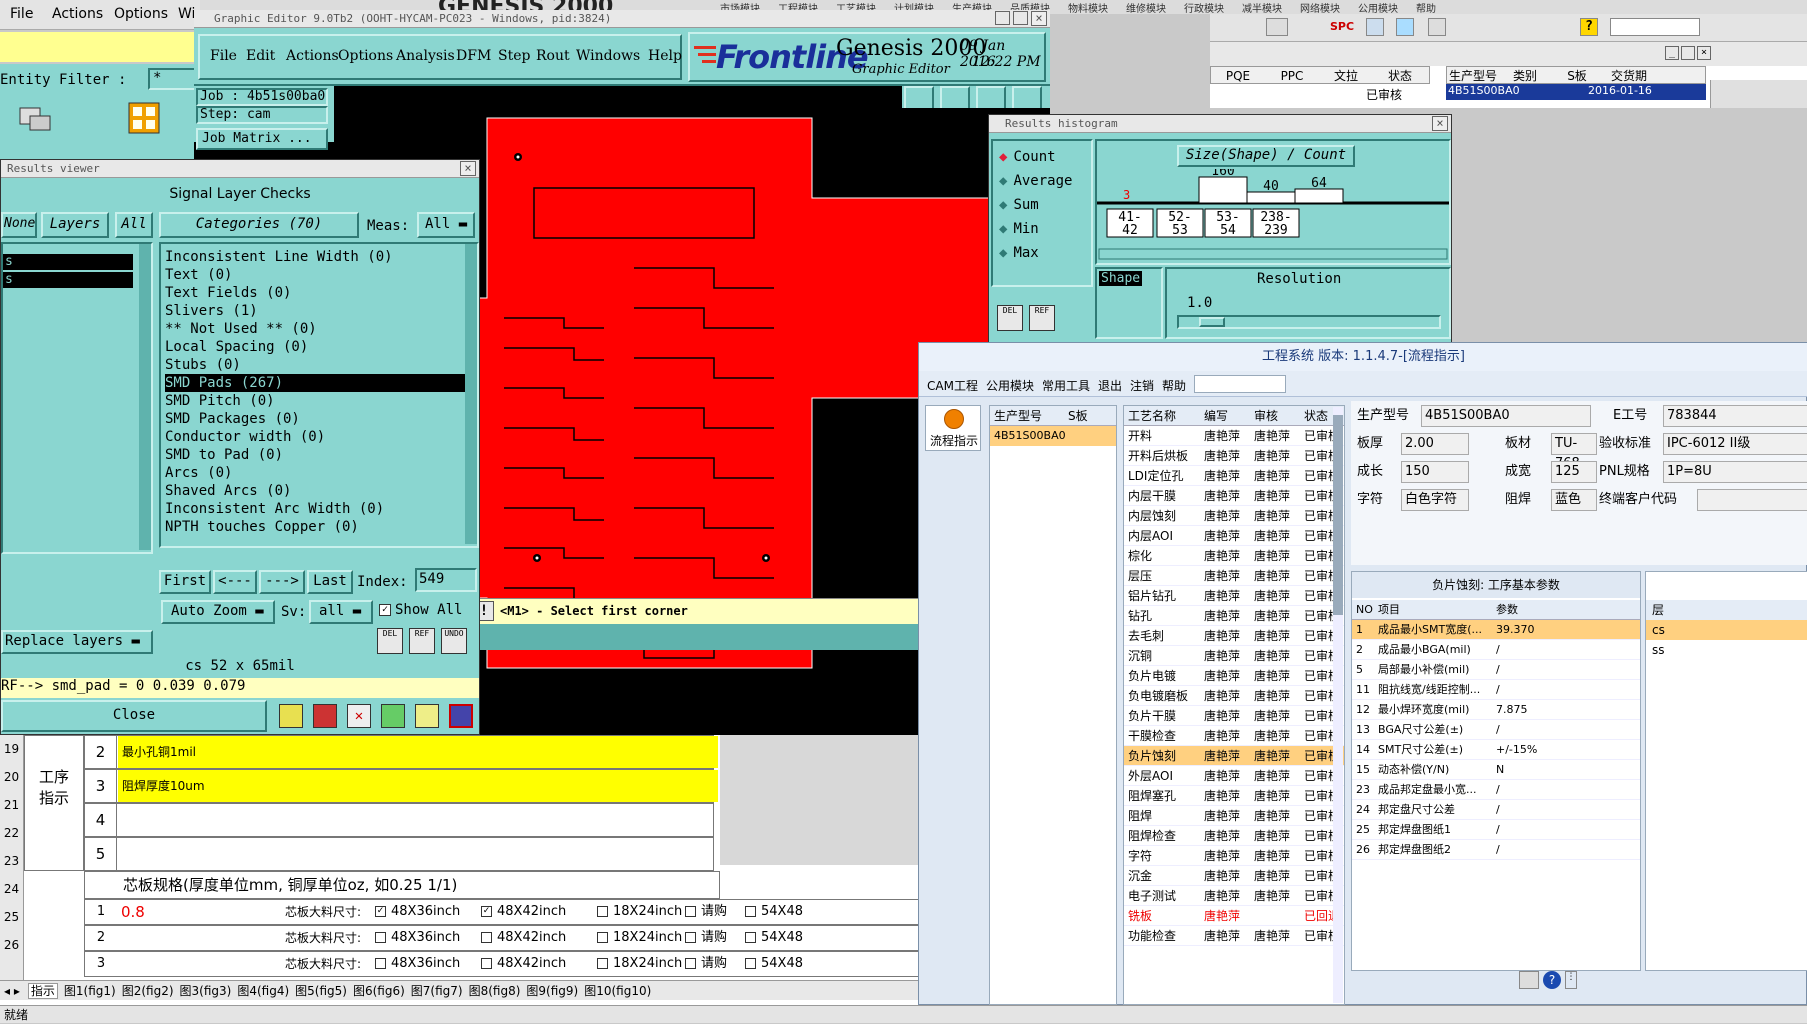 The image size is (1807, 1024). Describe the element at coordinates (446, 580) in the screenshot. I see `index-input: 549` at that location.